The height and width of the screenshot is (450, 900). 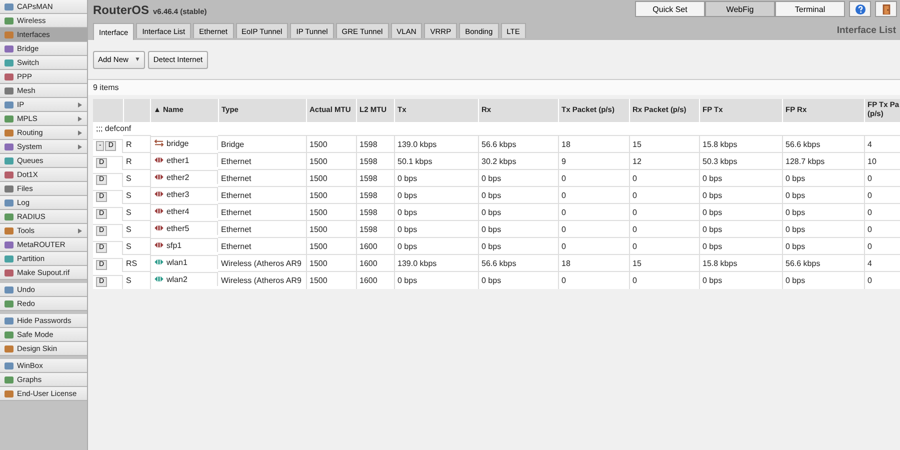 I want to click on interface-name: ether1, so click(x=178, y=160).